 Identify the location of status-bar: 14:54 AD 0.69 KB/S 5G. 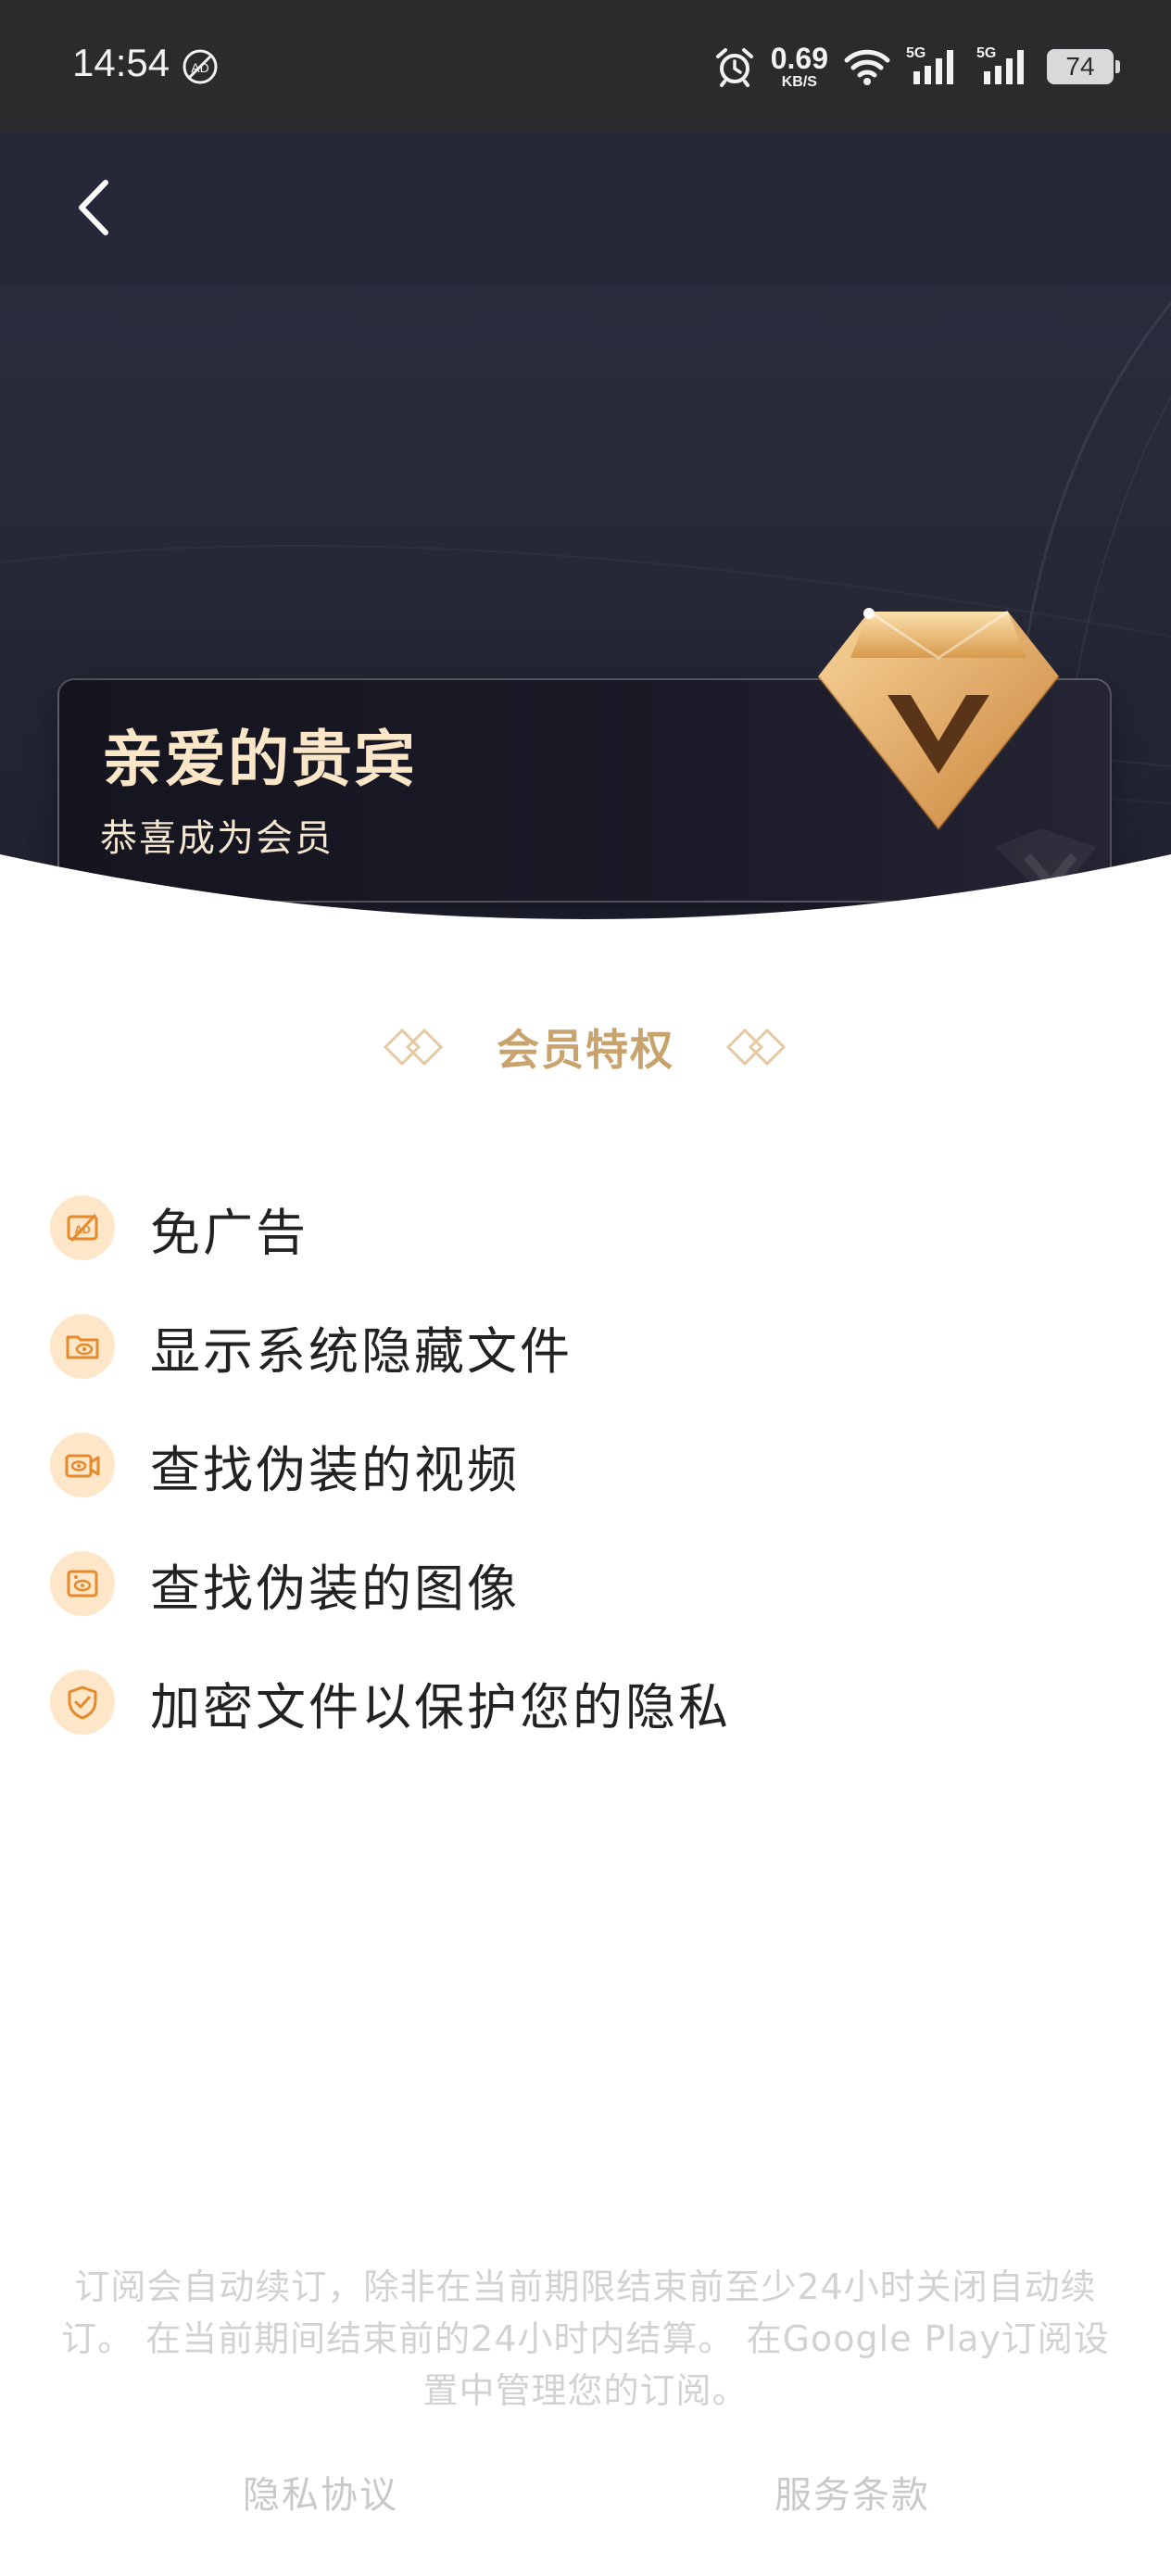
(585, 66).